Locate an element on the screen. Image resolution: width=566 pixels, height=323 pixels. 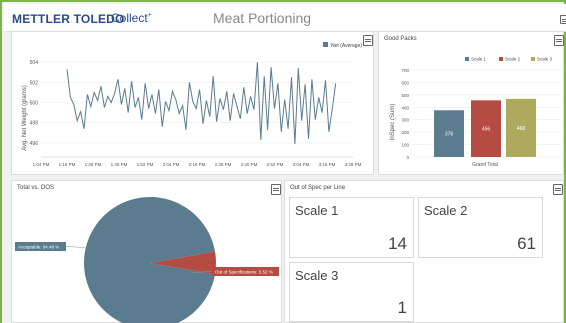
x-tick-label: 2:52 PM is located at coordinates (275, 164).